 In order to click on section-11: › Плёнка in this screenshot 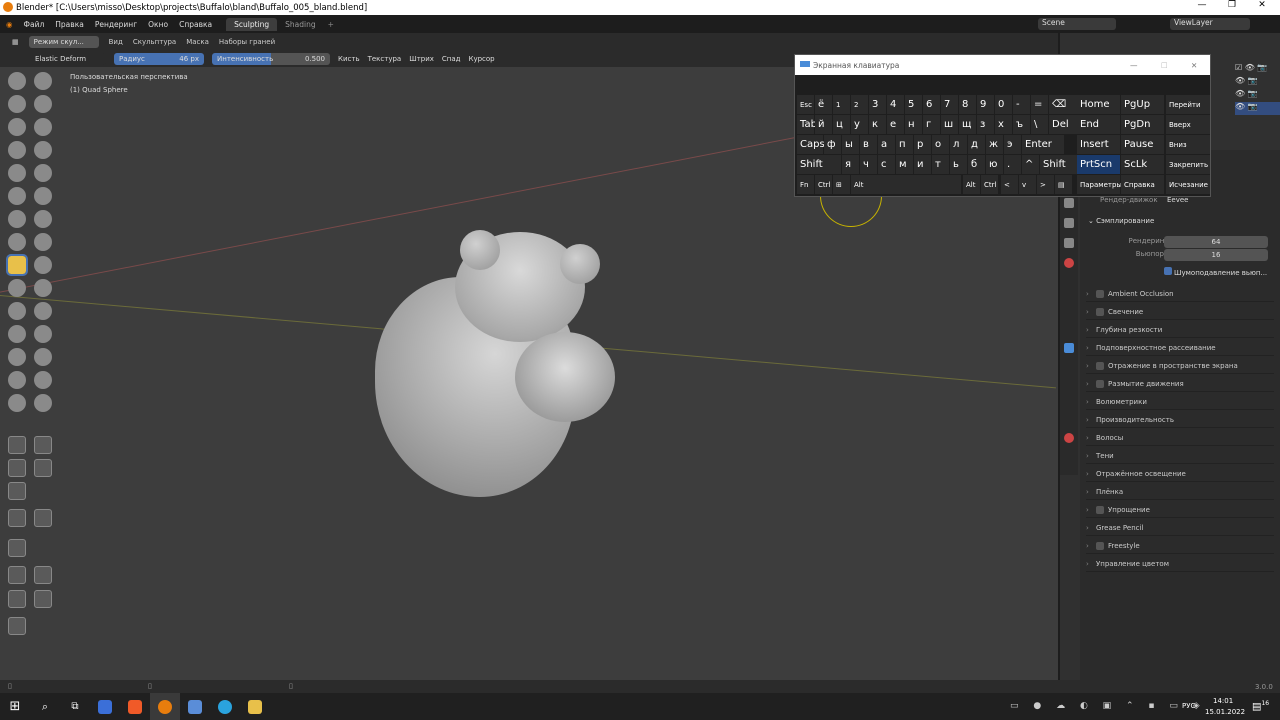, I will do `click(1180, 492)`.